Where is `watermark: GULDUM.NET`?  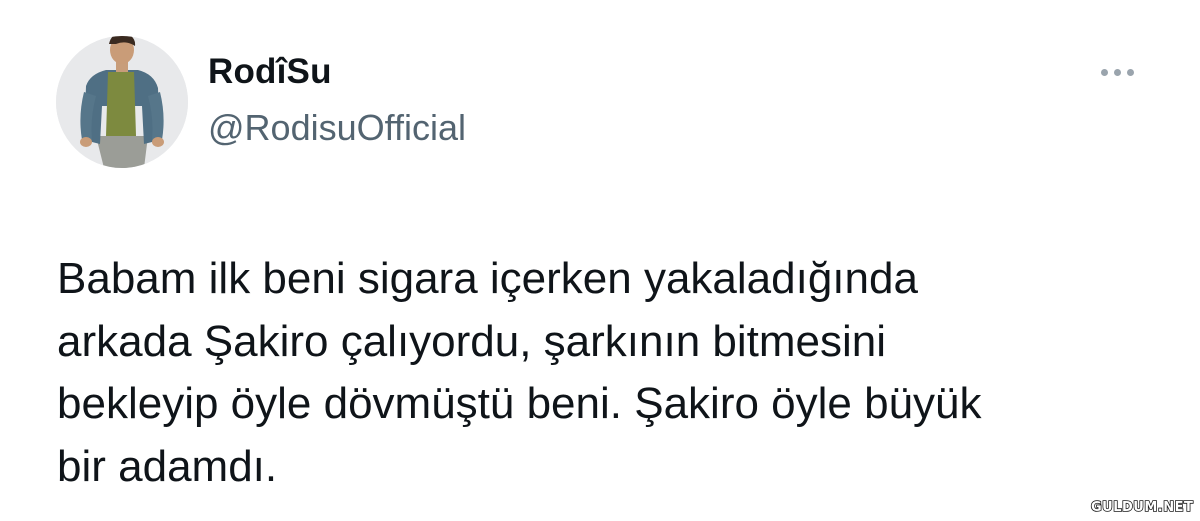
watermark: GULDUM.NET is located at coordinates (1142, 507).